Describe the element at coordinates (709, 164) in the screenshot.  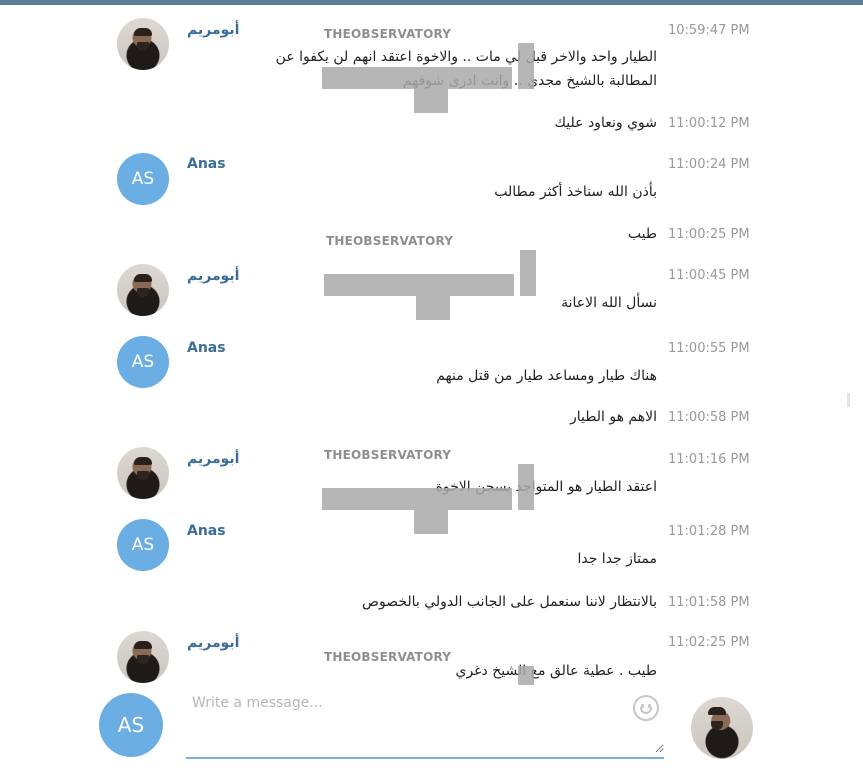
I see `message-time: 11:00:24 PM` at that location.